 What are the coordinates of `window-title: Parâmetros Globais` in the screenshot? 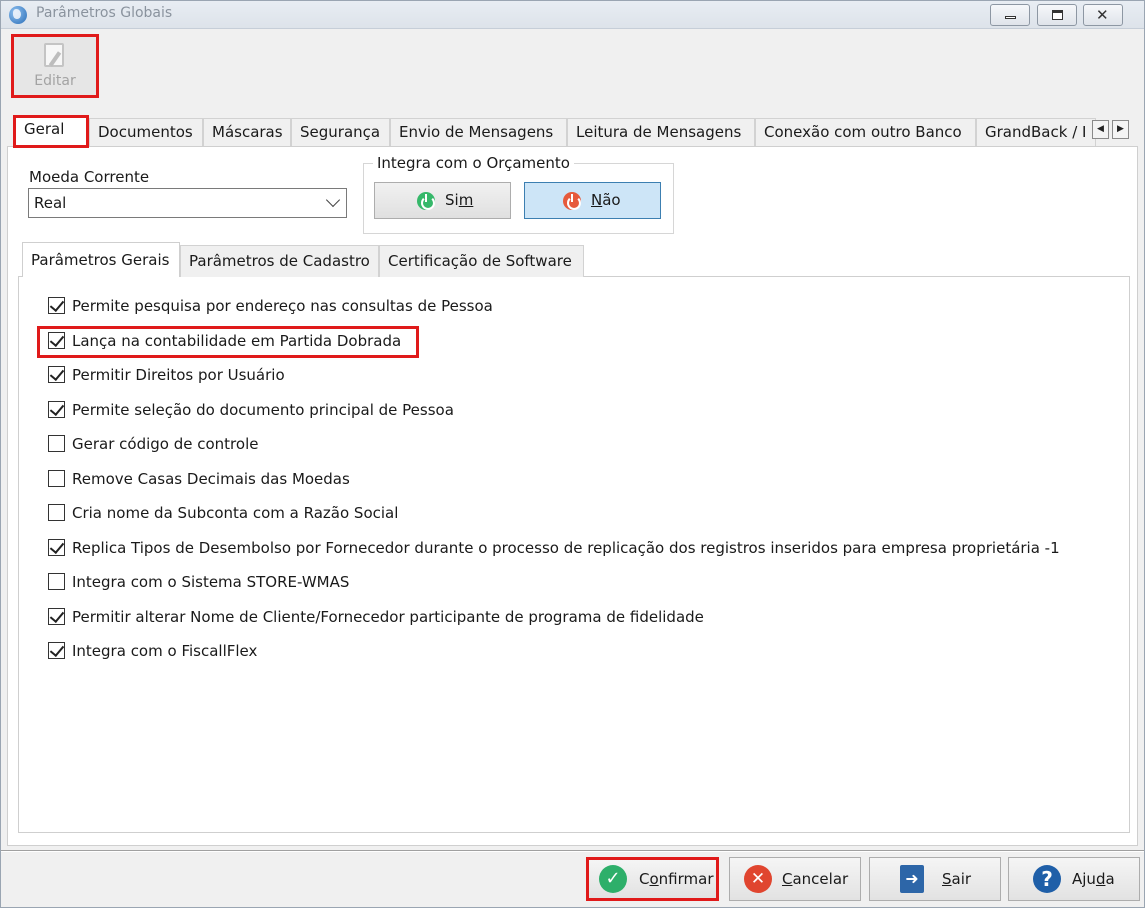 It's located at (104, 13).